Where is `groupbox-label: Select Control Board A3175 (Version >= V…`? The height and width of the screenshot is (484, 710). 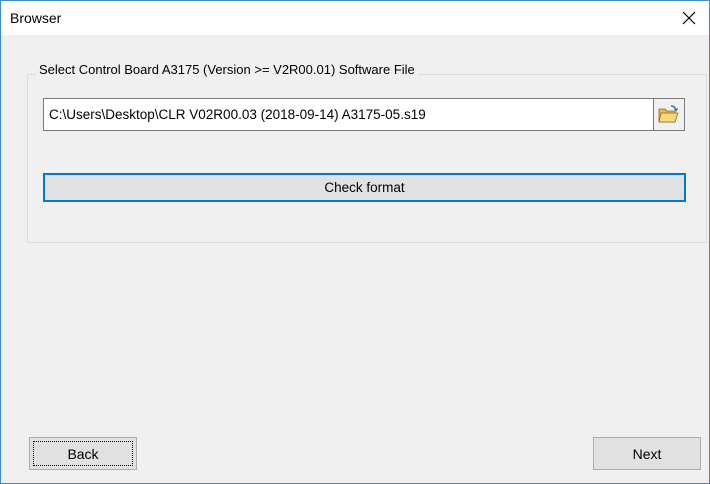 groupbox-label: Select Control Board A3175 (Version >= V… is located at coordinates (227, 69).